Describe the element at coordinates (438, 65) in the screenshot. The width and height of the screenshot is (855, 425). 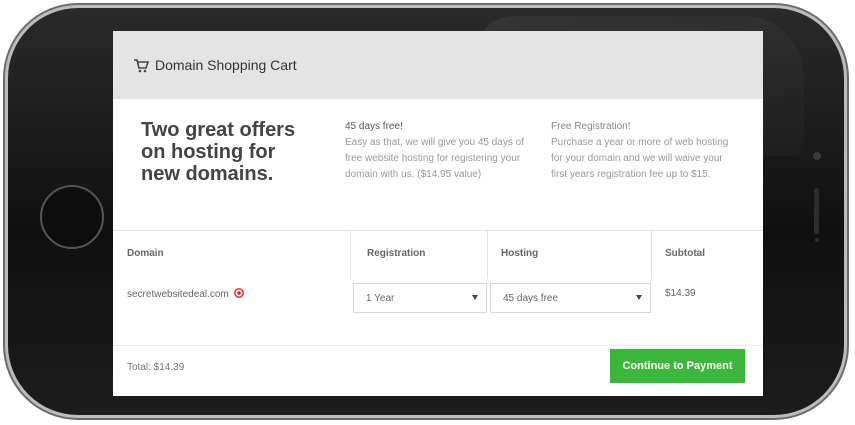
I see `cart-header: Domain Shopping Cart` at that location.